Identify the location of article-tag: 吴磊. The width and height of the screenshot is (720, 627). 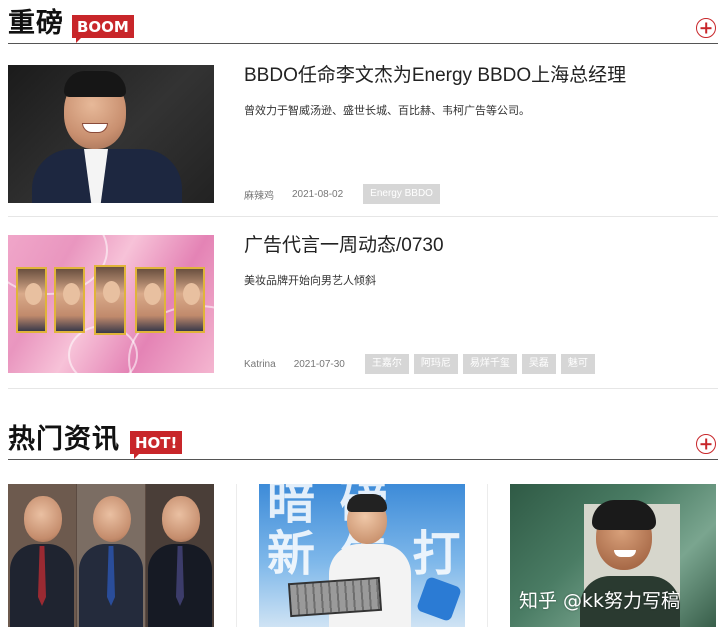
(538, 364).